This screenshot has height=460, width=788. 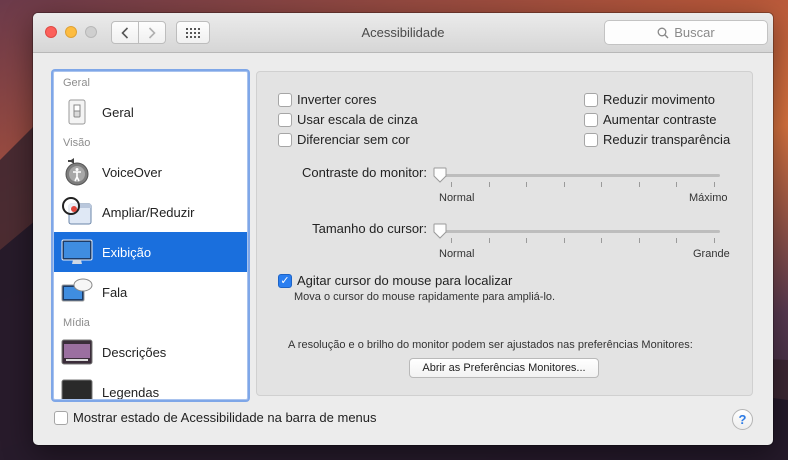 I want to click on help-icon: ?, so click(x=742, y=419).